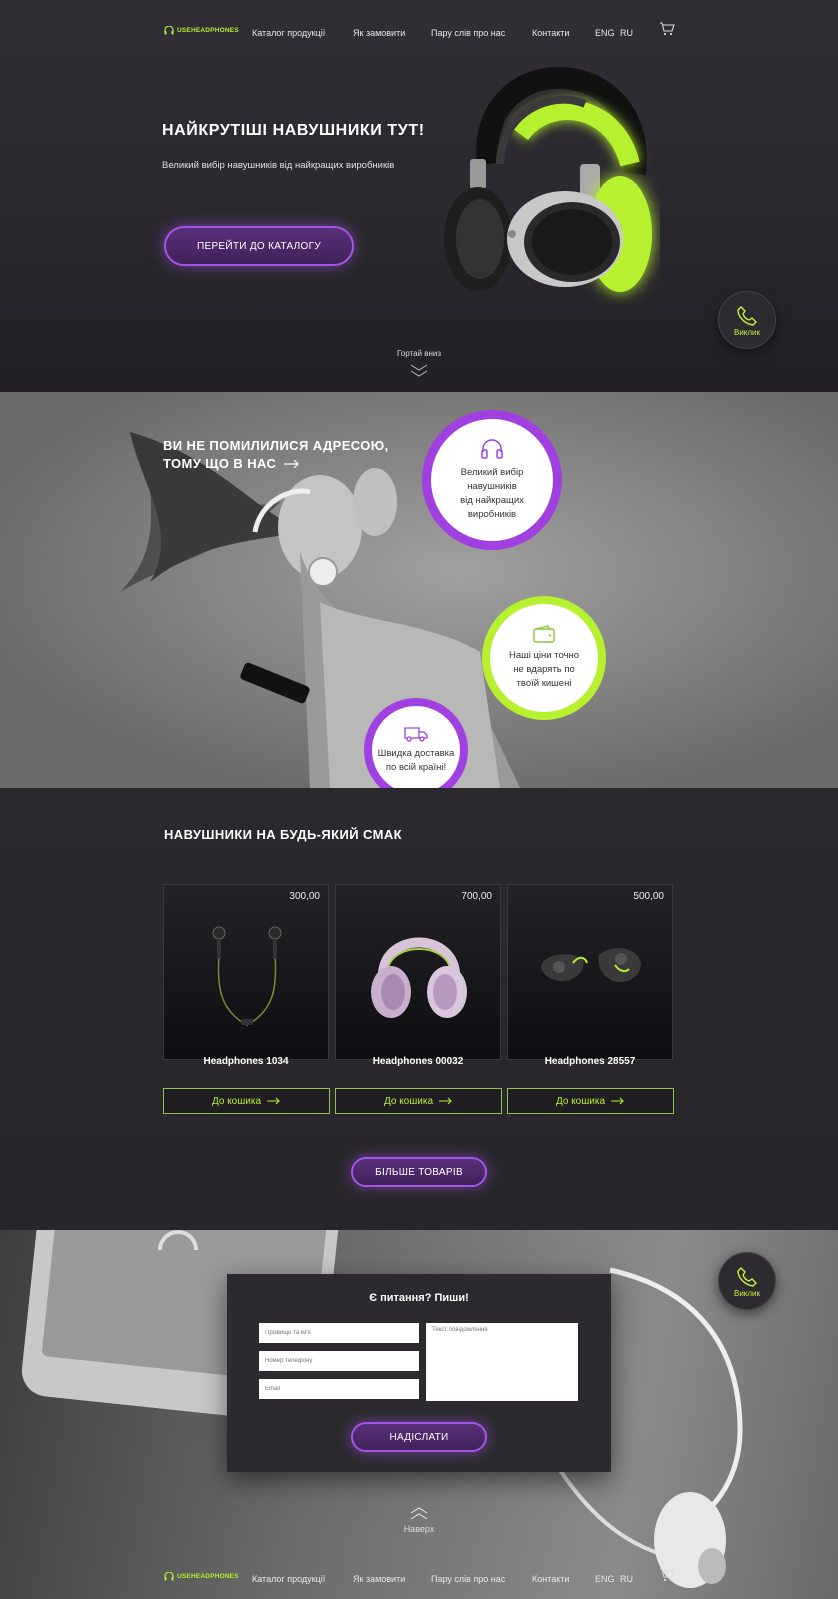 This screenshot has height=1599, width=838. What do you see at coordinates (276, 455) in the screenshot?
I see `about-title: ВИ НЕ ПОМИЛИЛИСЯ АДРЕСОЮ, ТОМУ ЩО В НАС` at bounding box center [276, 455].